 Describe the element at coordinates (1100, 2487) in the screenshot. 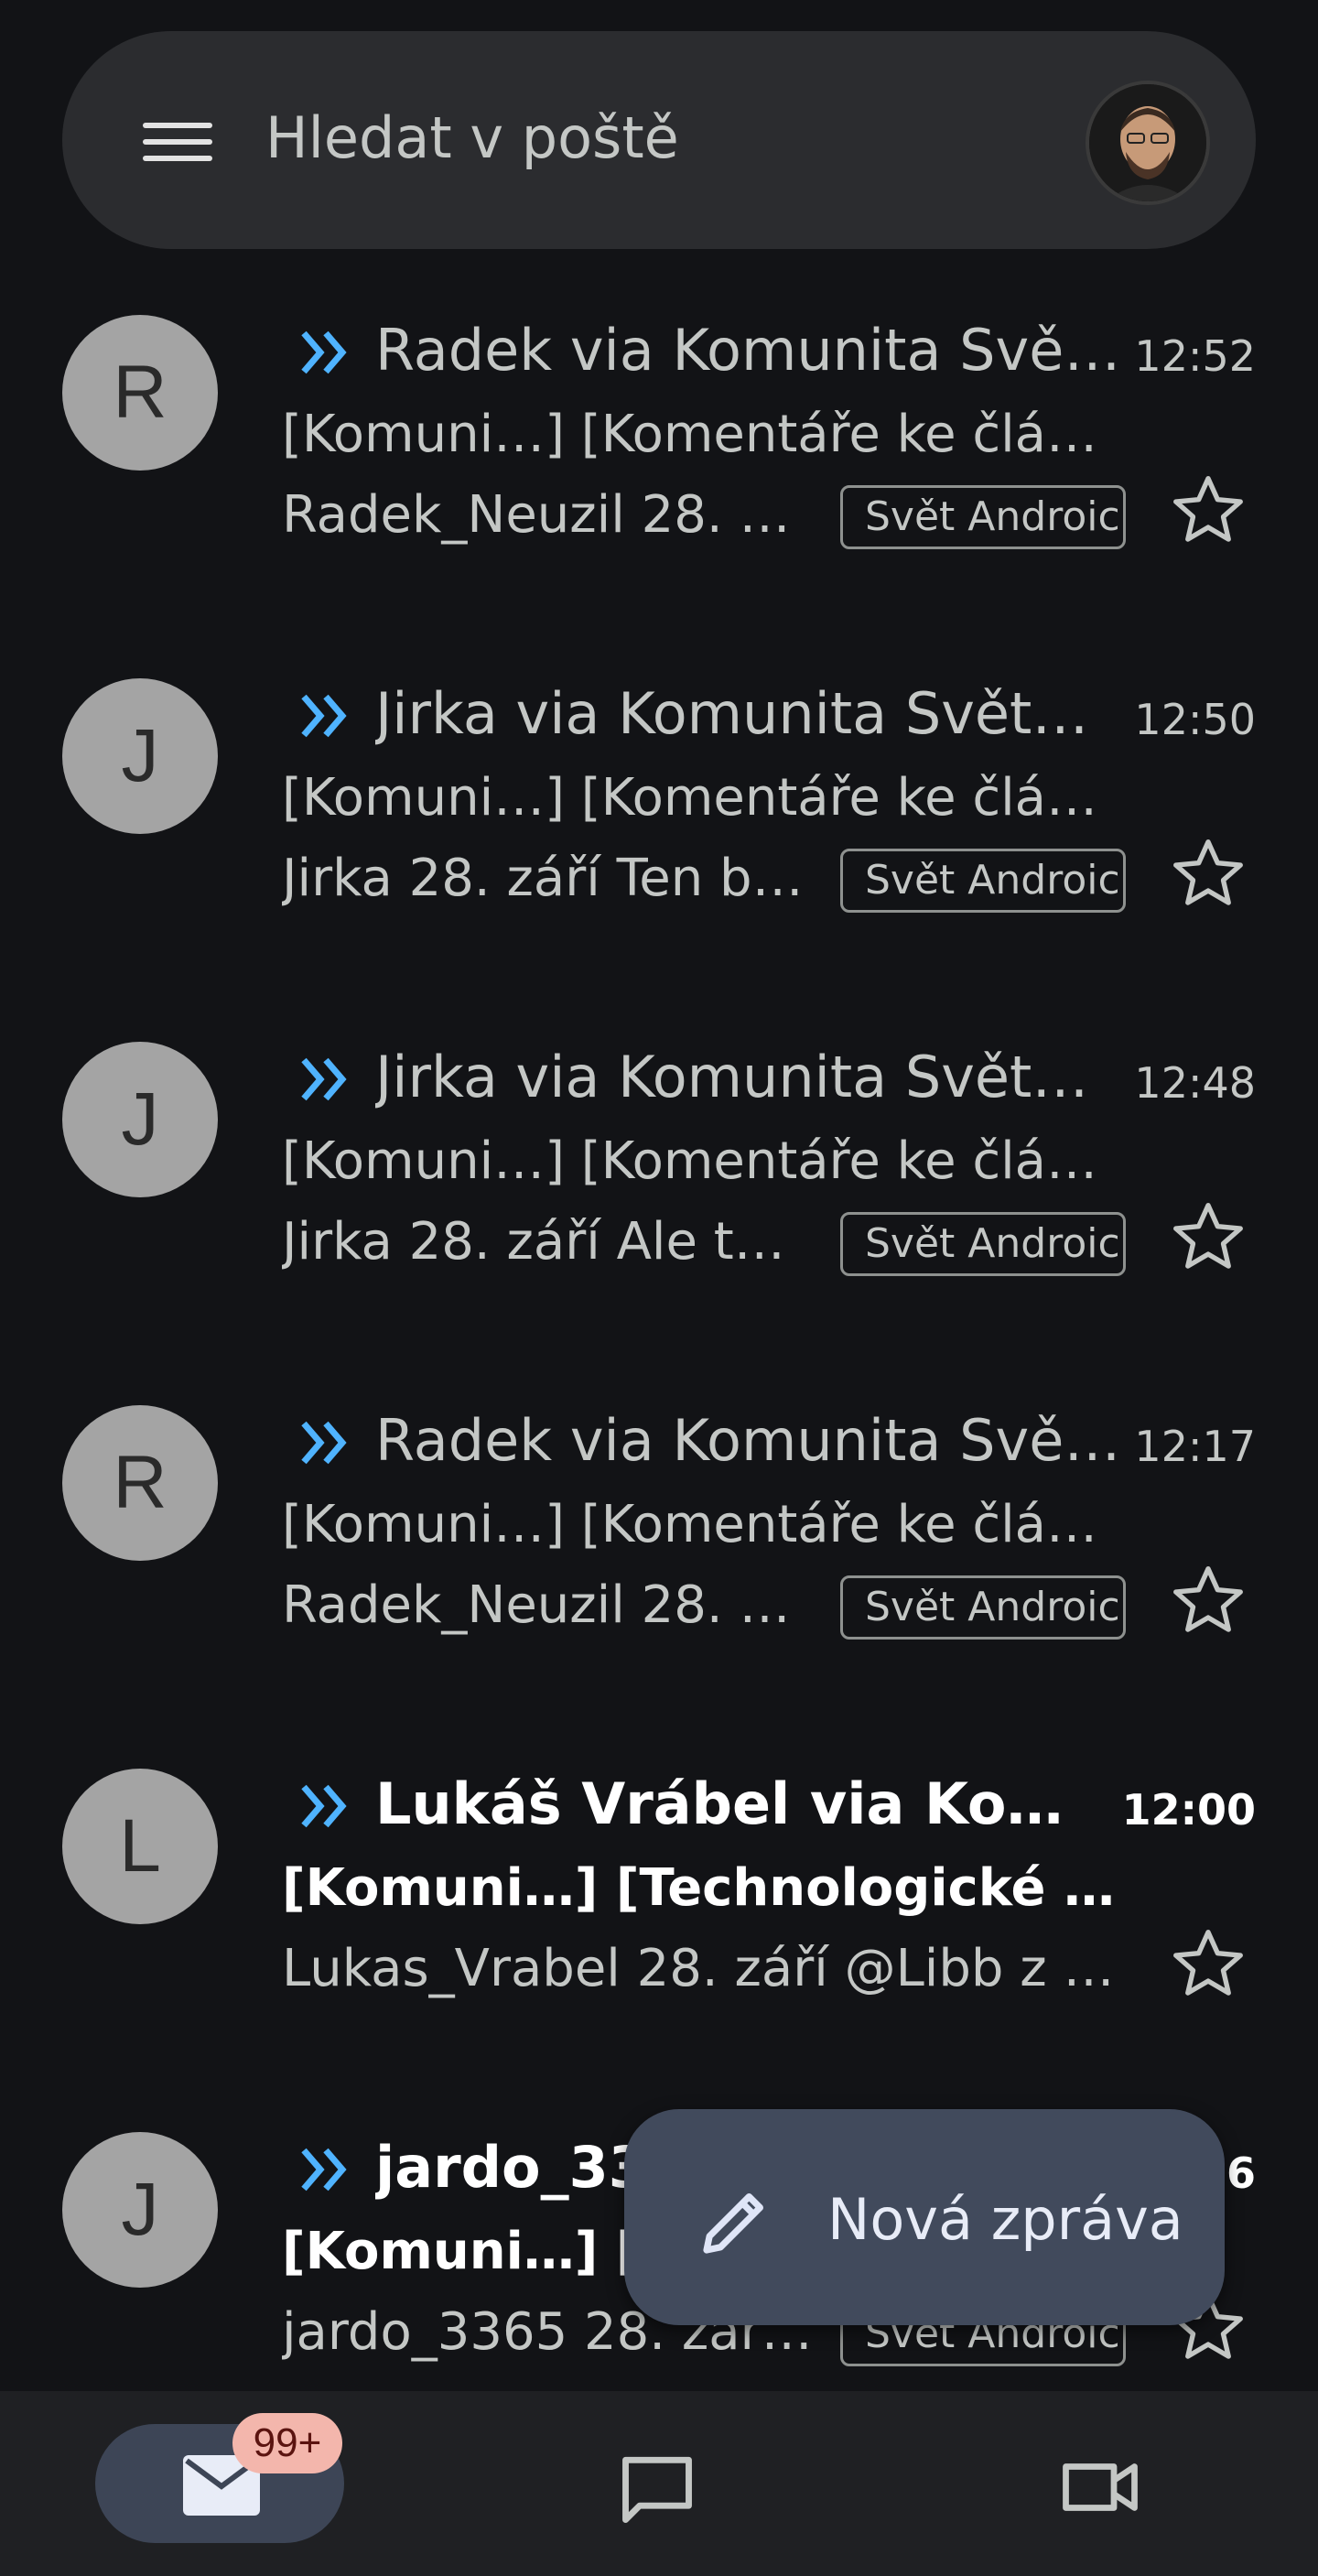

I see `video-icon` at that location.